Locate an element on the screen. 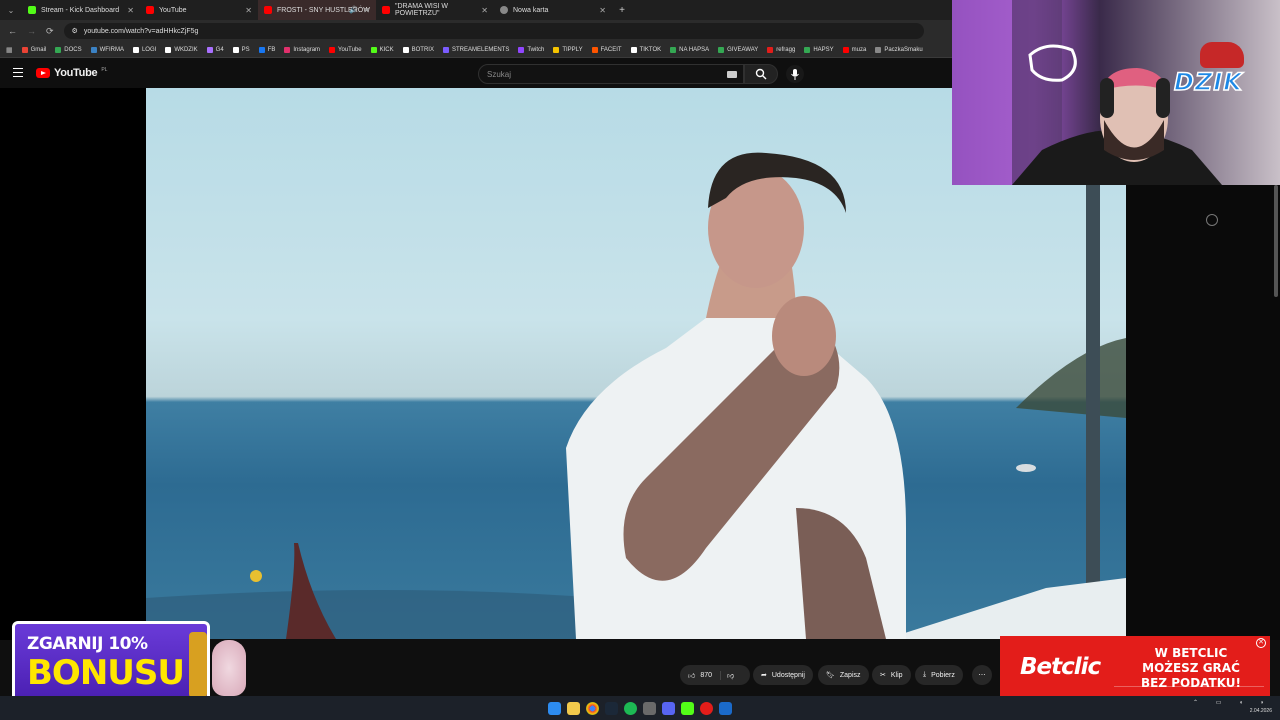 This screenshot has width=1280, height=720. chrome-icon is located at coordinates (592, 708).